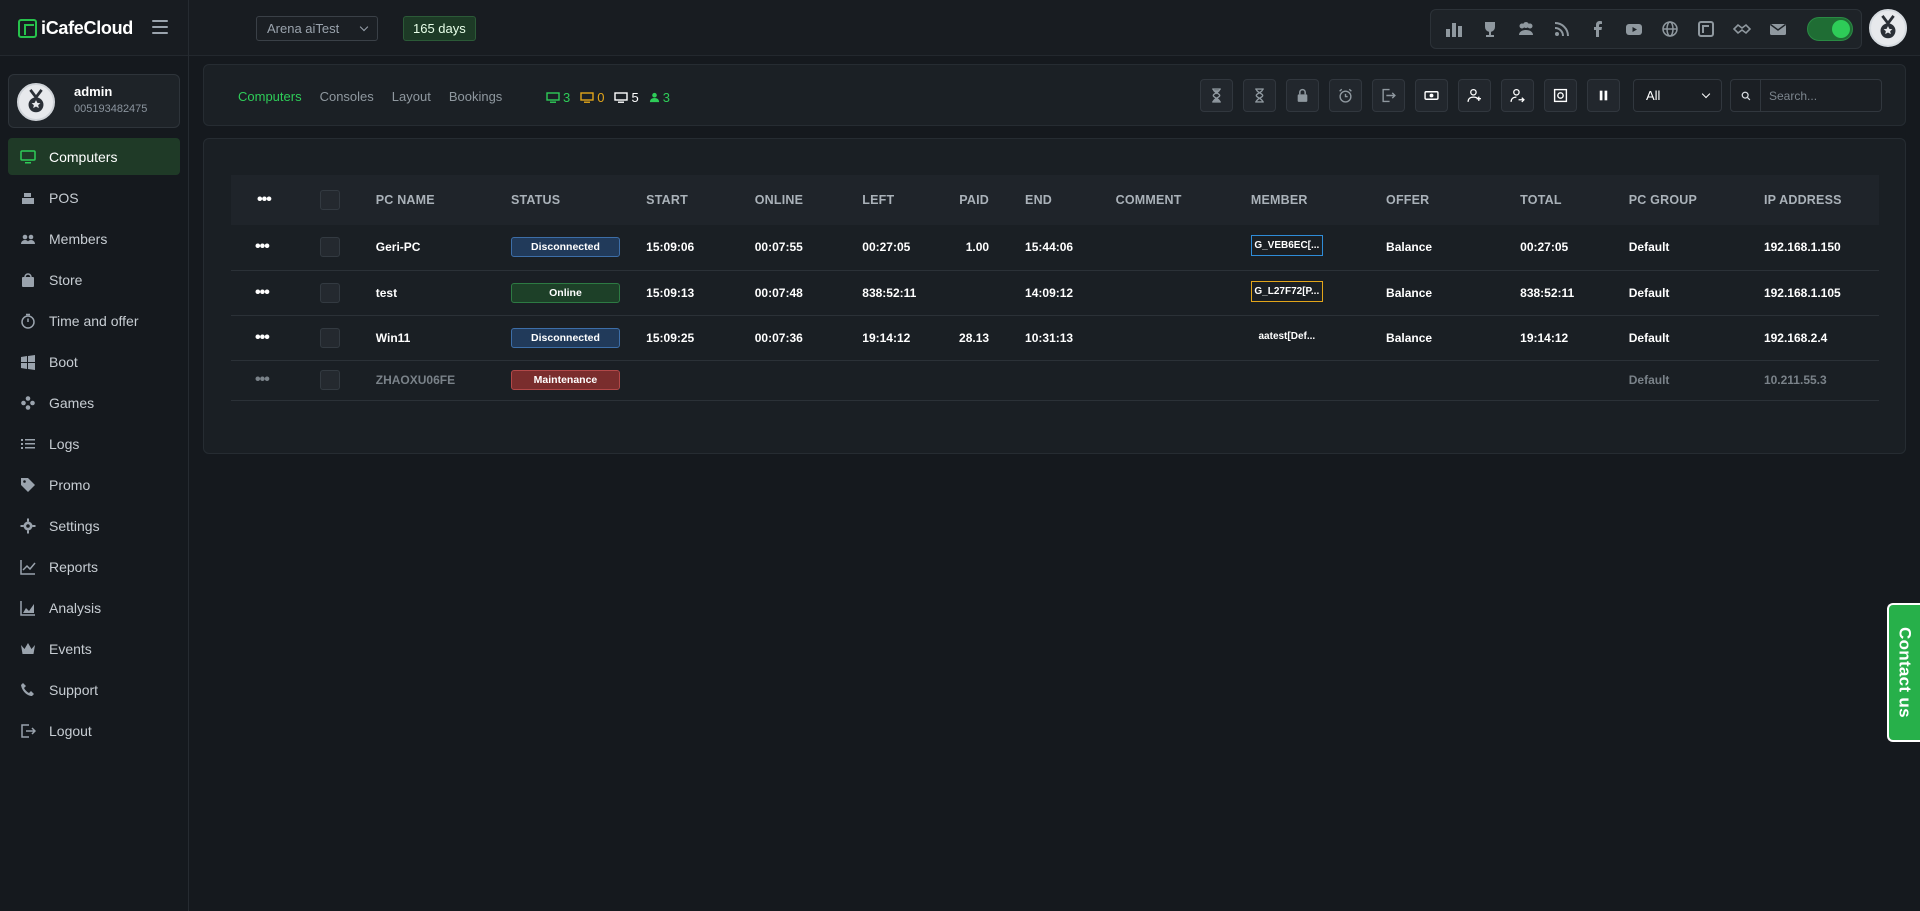 This screenshot has width=1920, height=911. I want to click on tab-computers: Computers, so click(270, 96).